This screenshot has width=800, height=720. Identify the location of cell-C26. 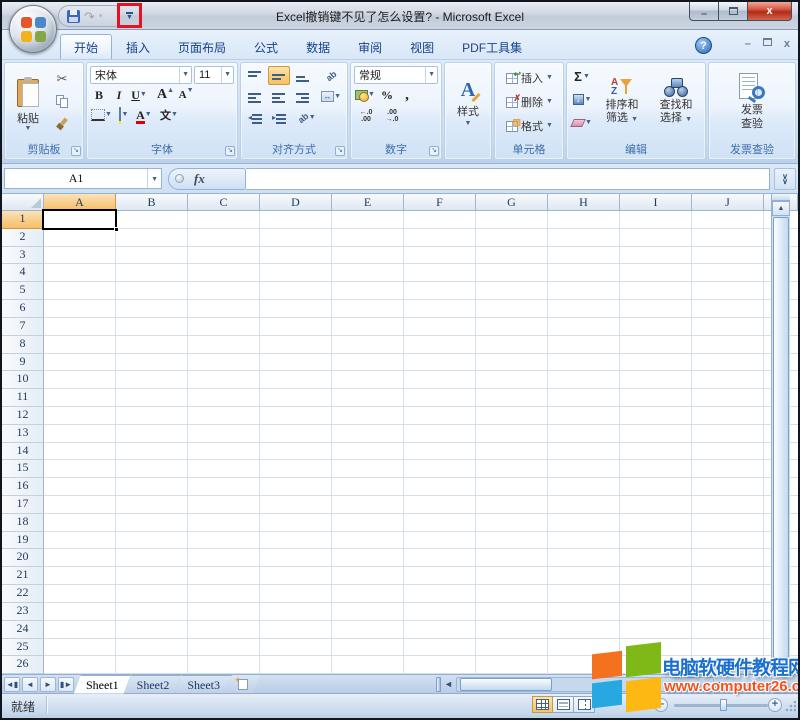
(224, 665).